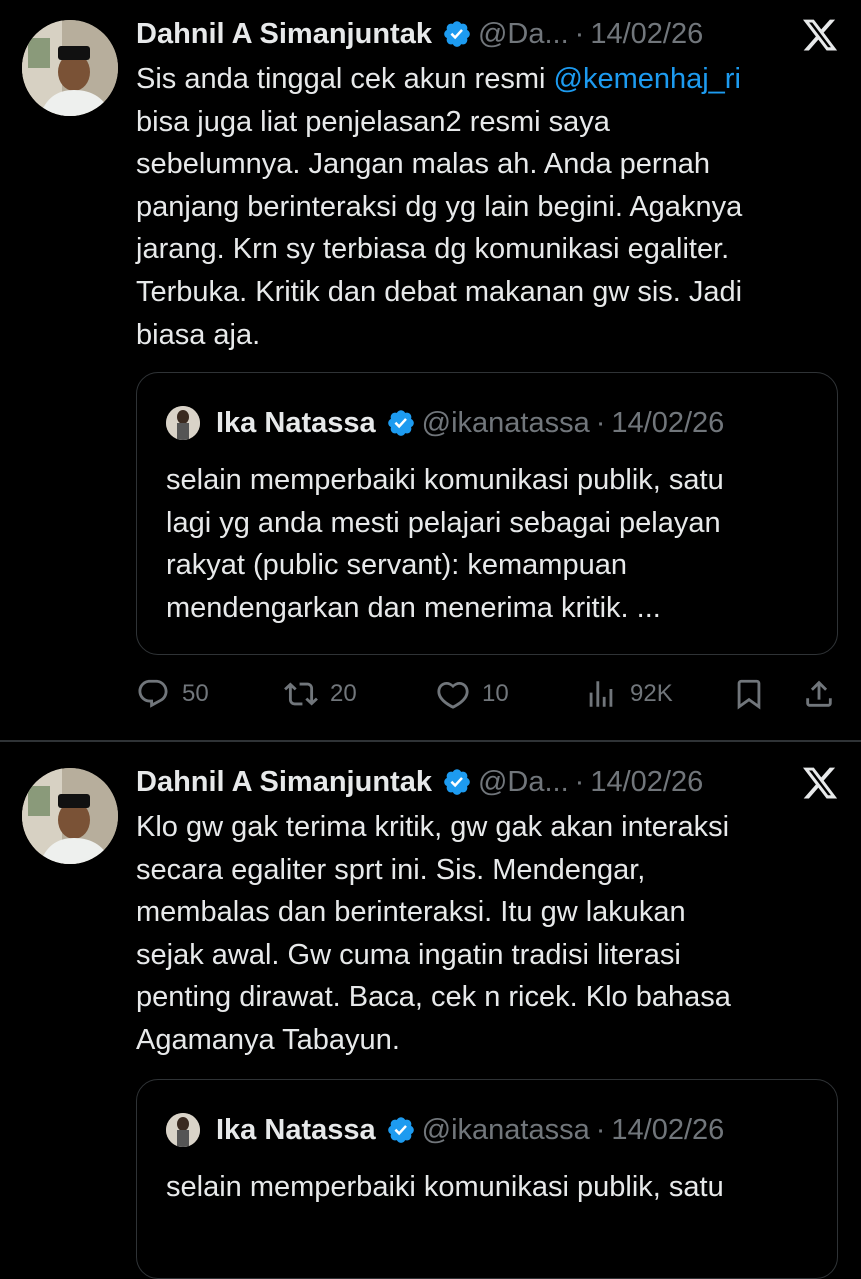  Describe the element at coordinates (343, 693) in the screenshot. I see `repost-count: 20` at that location.